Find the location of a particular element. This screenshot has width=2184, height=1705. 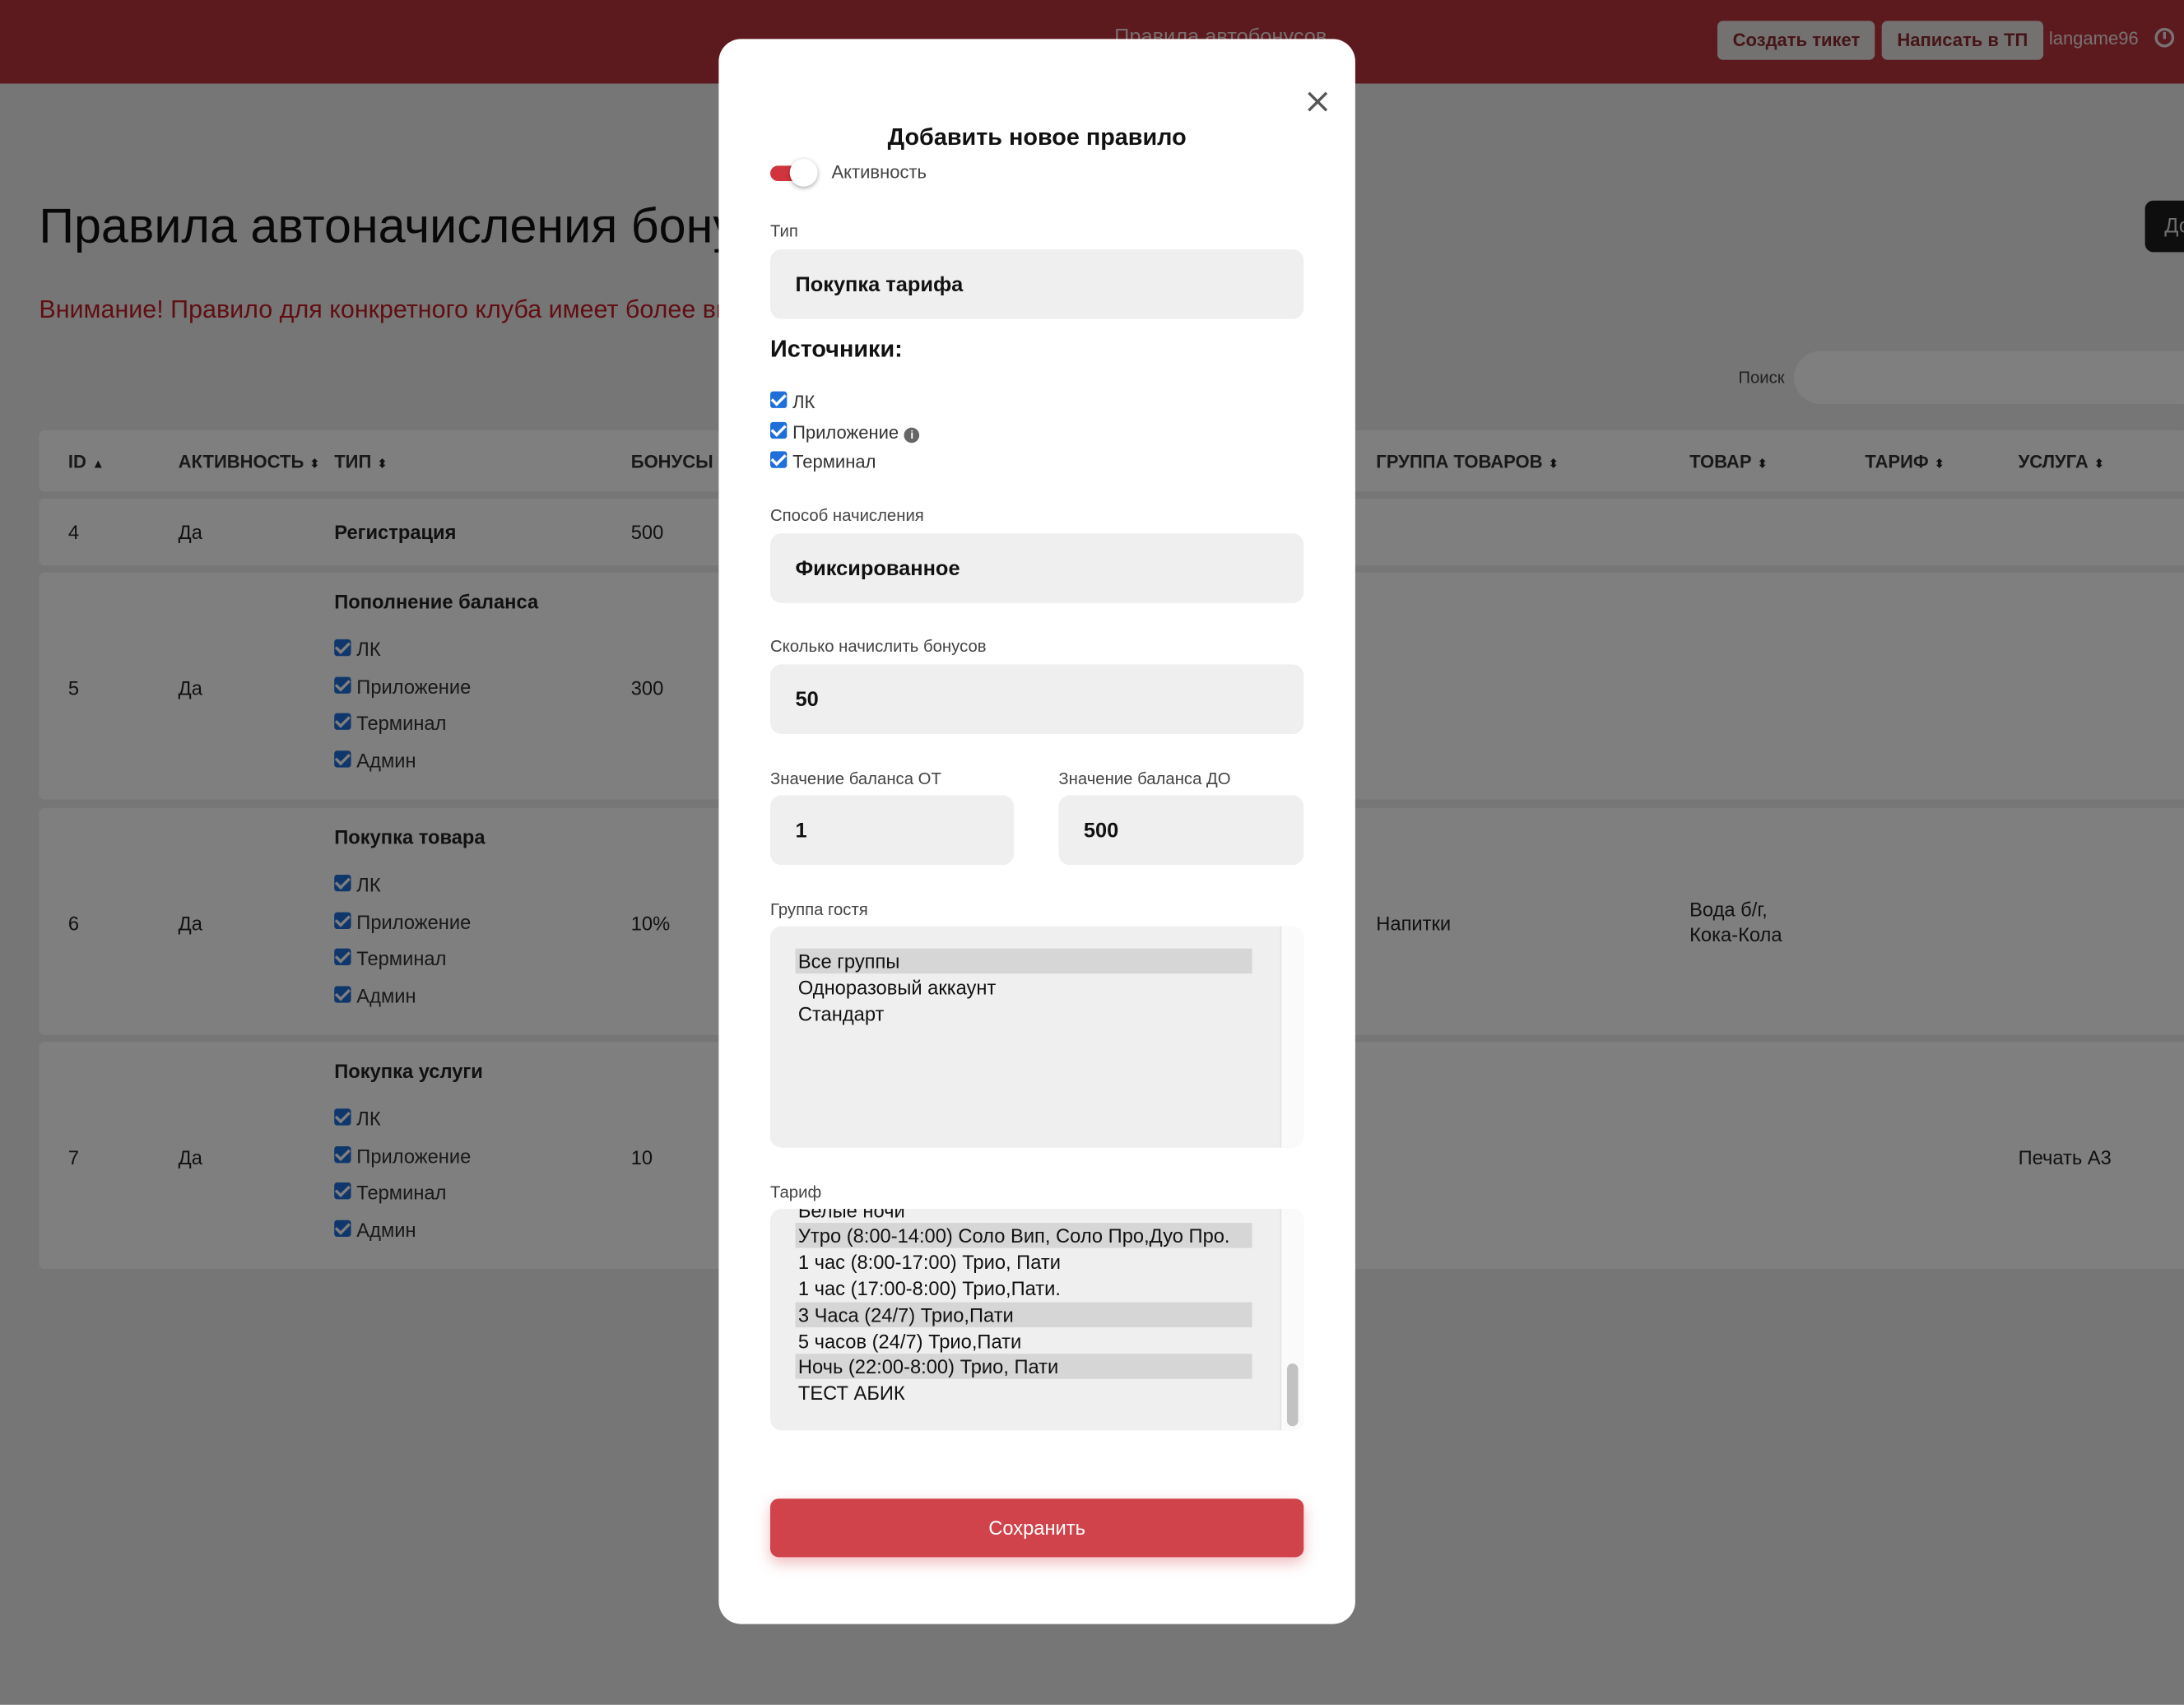

info-icon: i is located at coordinates (912, 435).